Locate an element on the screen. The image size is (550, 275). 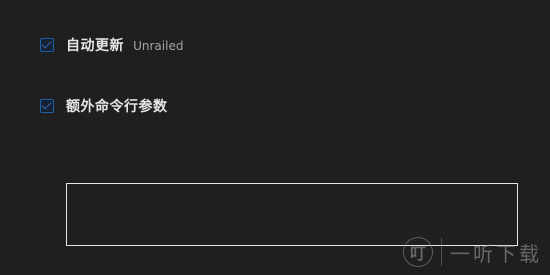
extra-args-row: 额外命令行参数 is located at coordinates (104, 106).